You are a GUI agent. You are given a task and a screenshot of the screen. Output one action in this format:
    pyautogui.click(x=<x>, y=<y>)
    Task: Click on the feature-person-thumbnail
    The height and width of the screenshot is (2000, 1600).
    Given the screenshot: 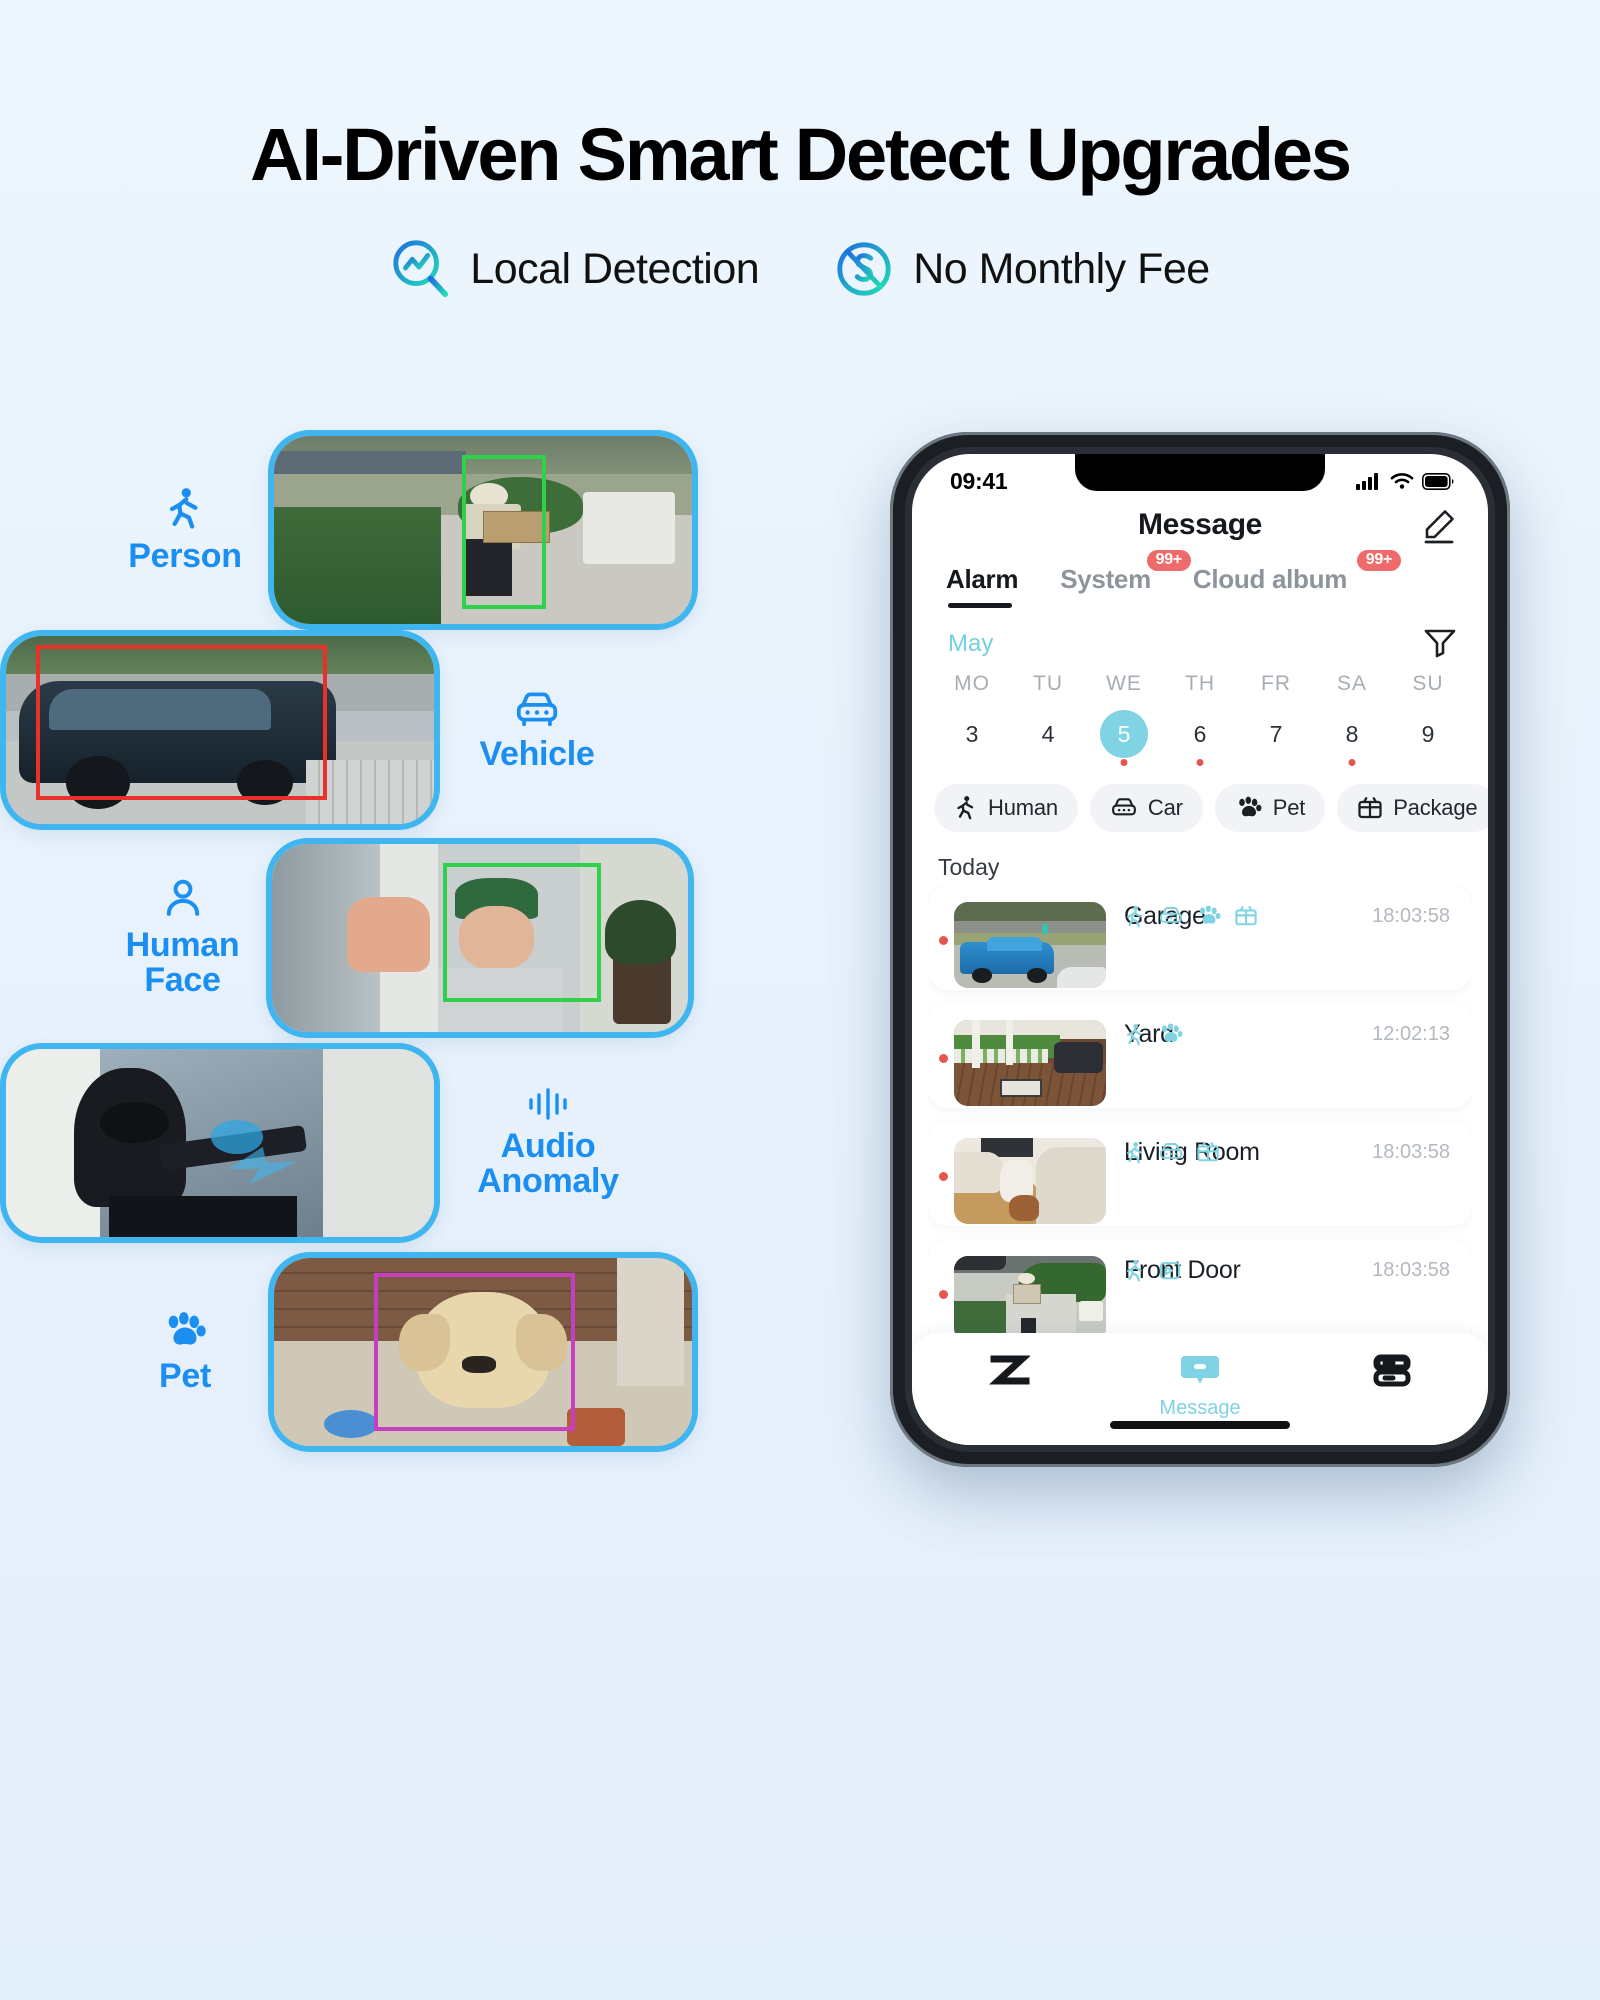 What is the action you would take?
    pyautogui.click(x=483, y=530)
    